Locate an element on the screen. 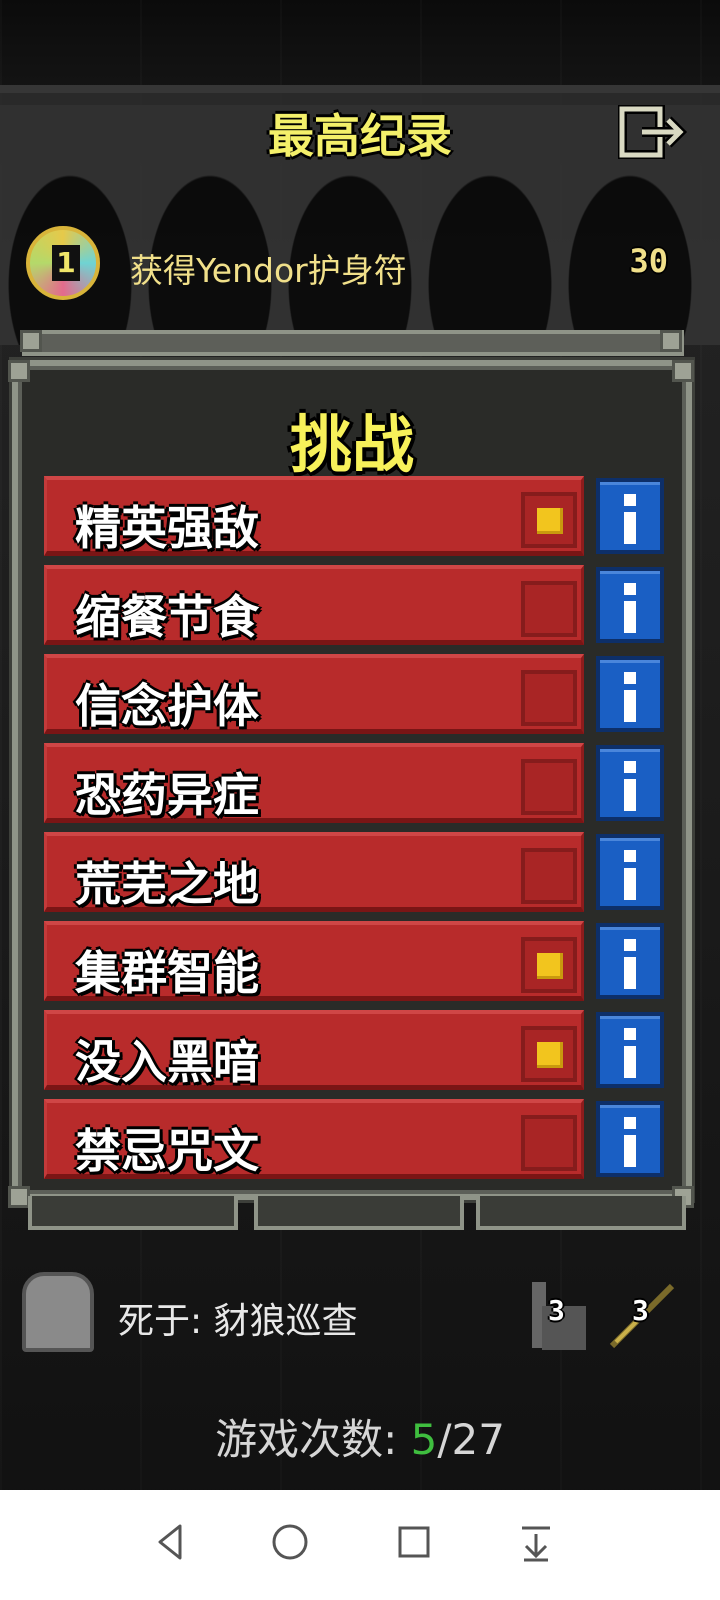 The image size is (720, 1600). challenge-row: 恐药异症 is located at coordinates (357, 783).